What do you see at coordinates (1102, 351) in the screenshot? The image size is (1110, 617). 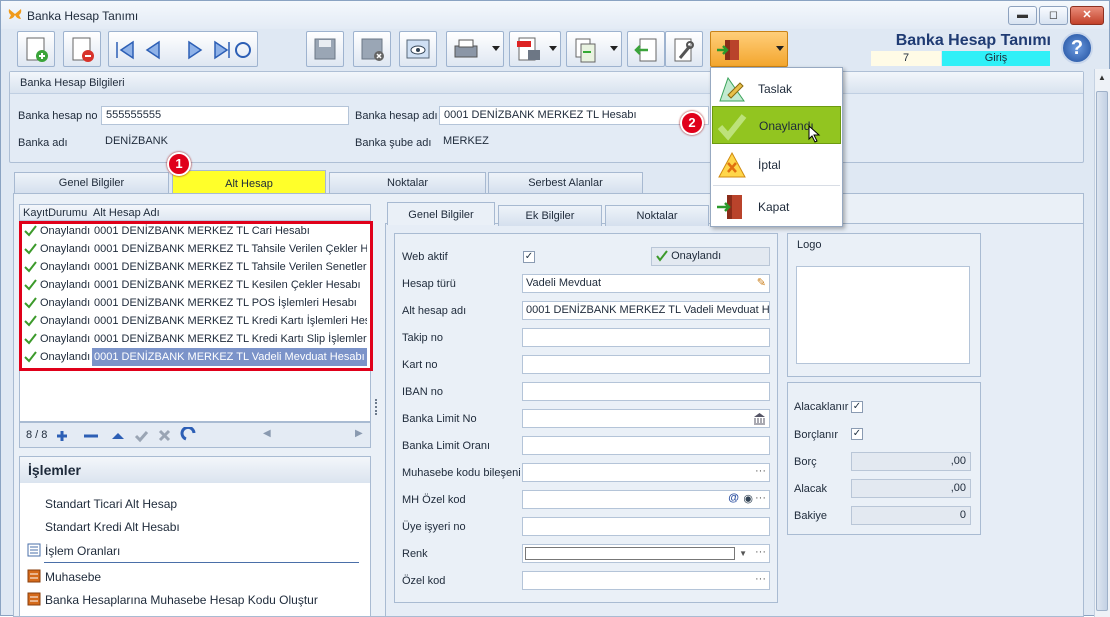 I see `scrollbar-thumb` at bounding box center [1102, 351].